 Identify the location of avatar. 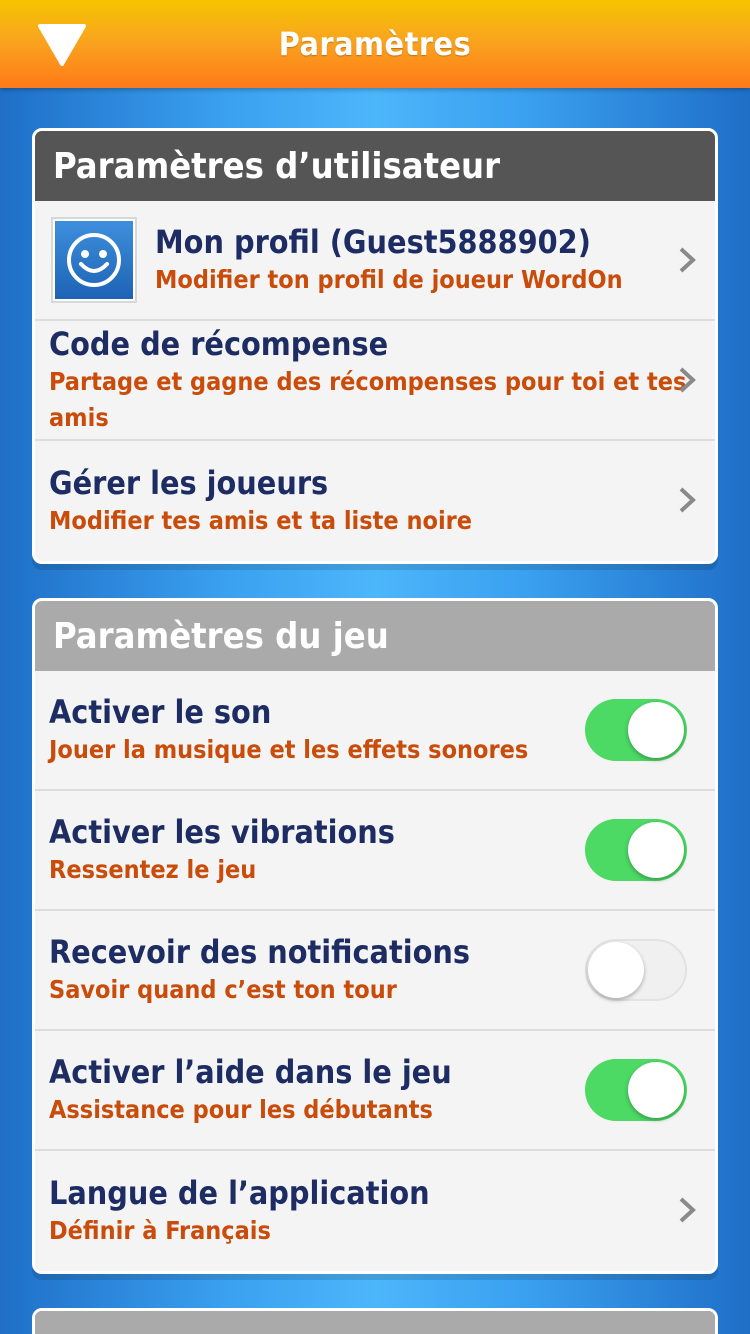
(94, 260).